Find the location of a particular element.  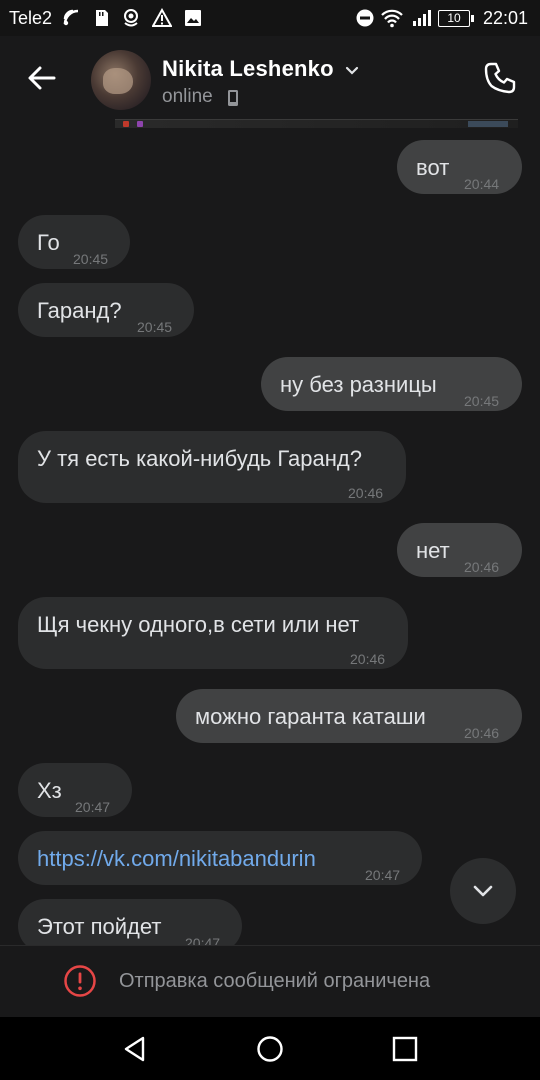

message-bubble-incoming: Хз 20:47 is located at coordinates (75, 790).